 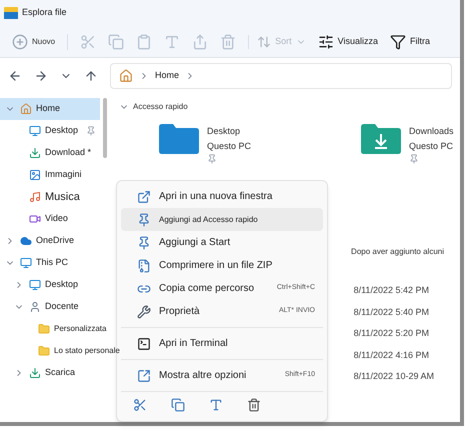 What do you see at coordinates (254, 405) in the screenshot?
I see `delete-icon` at bounding box center [254, 405].